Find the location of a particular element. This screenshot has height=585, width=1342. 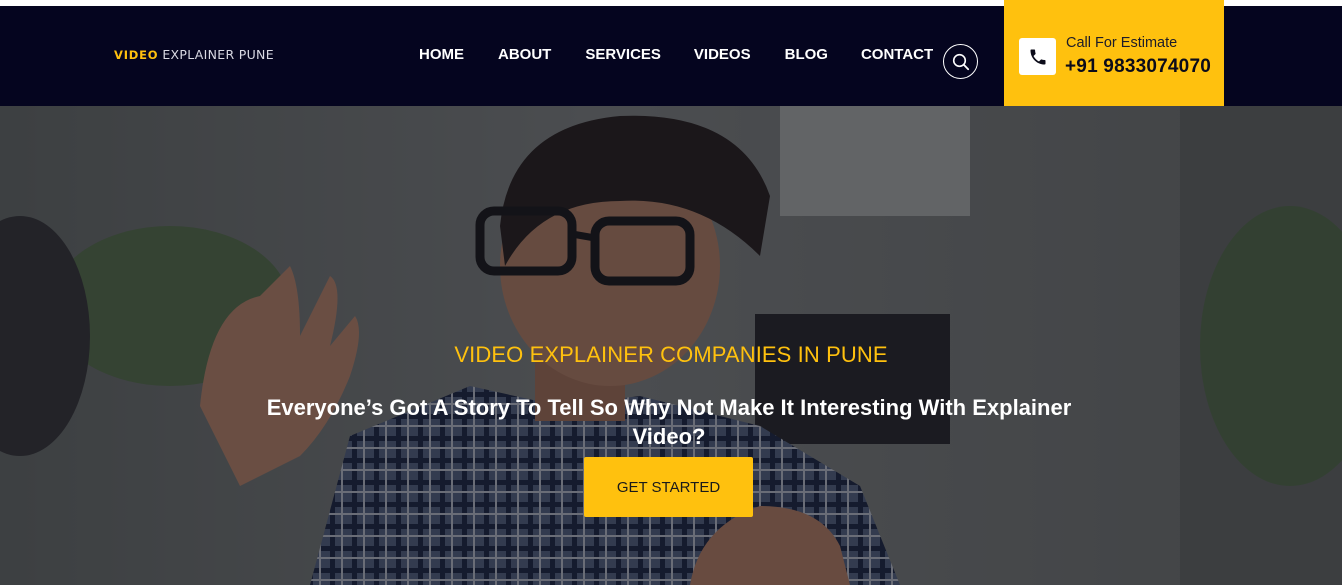

get-started-button: GET STARTED is located at coordinates (668, 487).